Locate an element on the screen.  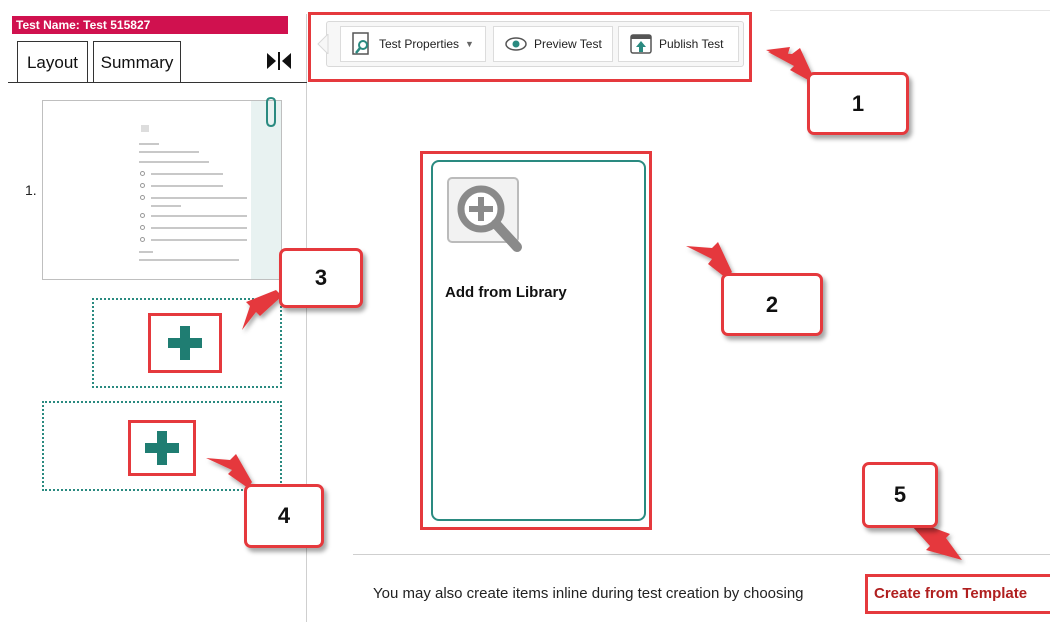
tabs-divider is located at coordinates (157, 82).